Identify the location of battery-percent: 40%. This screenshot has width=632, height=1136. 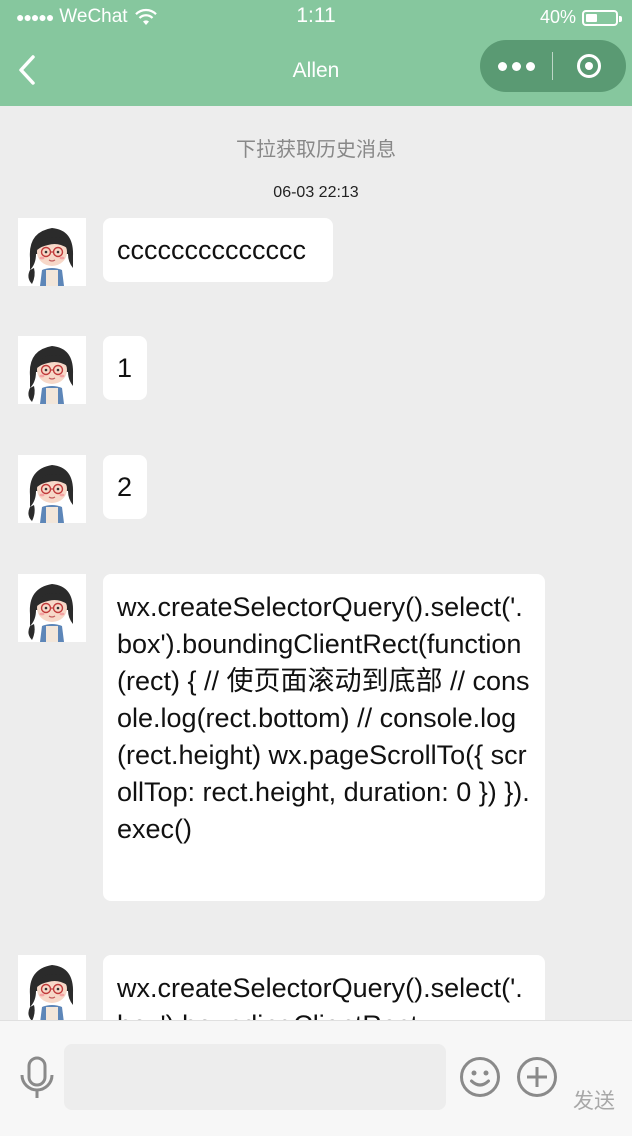
(557, 17).